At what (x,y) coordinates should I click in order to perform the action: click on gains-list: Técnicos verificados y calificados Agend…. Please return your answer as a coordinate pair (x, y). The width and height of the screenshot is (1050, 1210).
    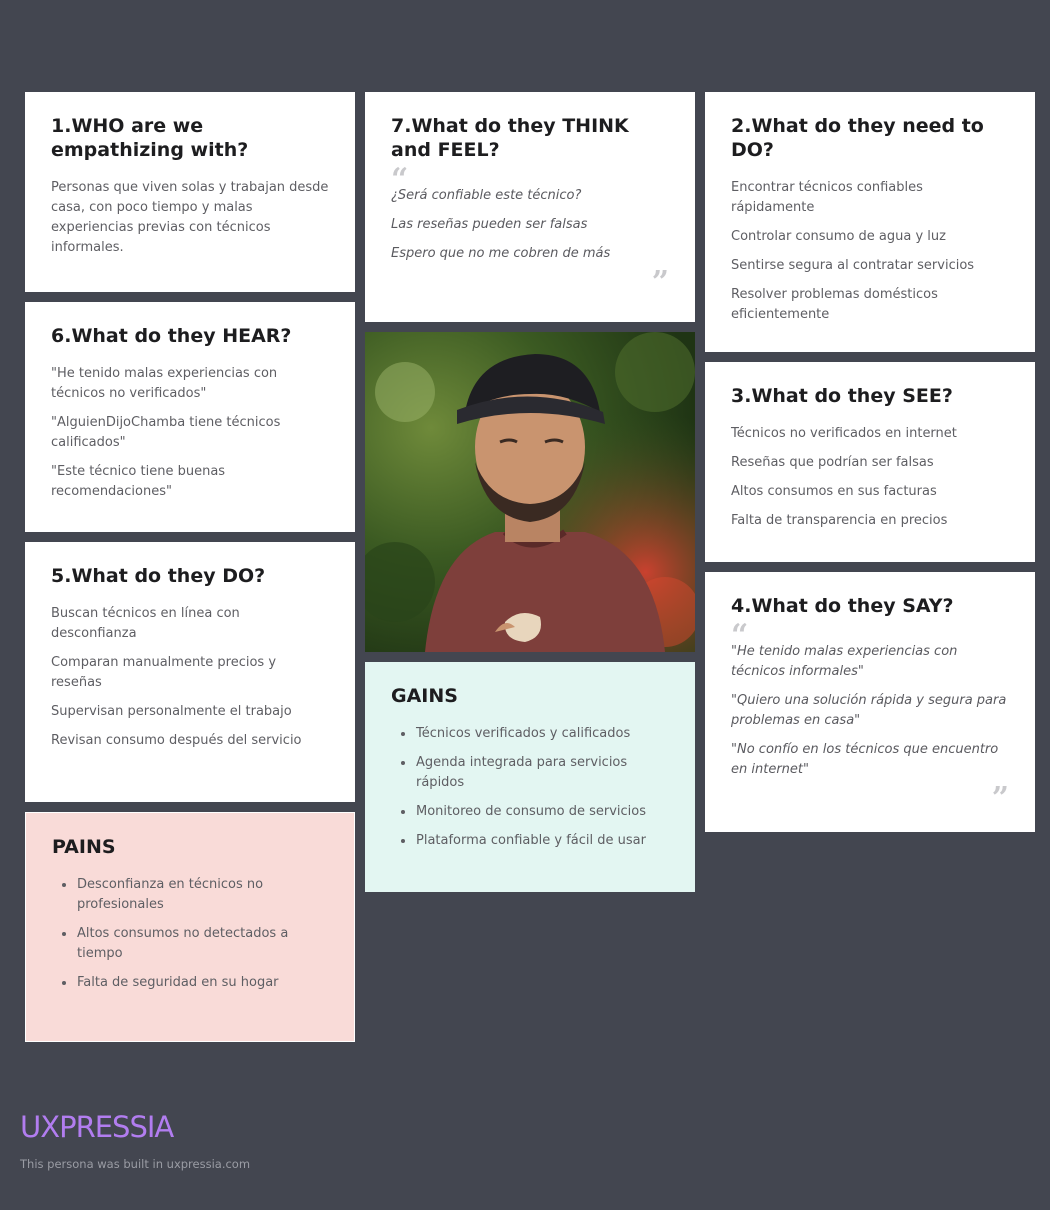
    Looking at the image, I should click on (530, 787).